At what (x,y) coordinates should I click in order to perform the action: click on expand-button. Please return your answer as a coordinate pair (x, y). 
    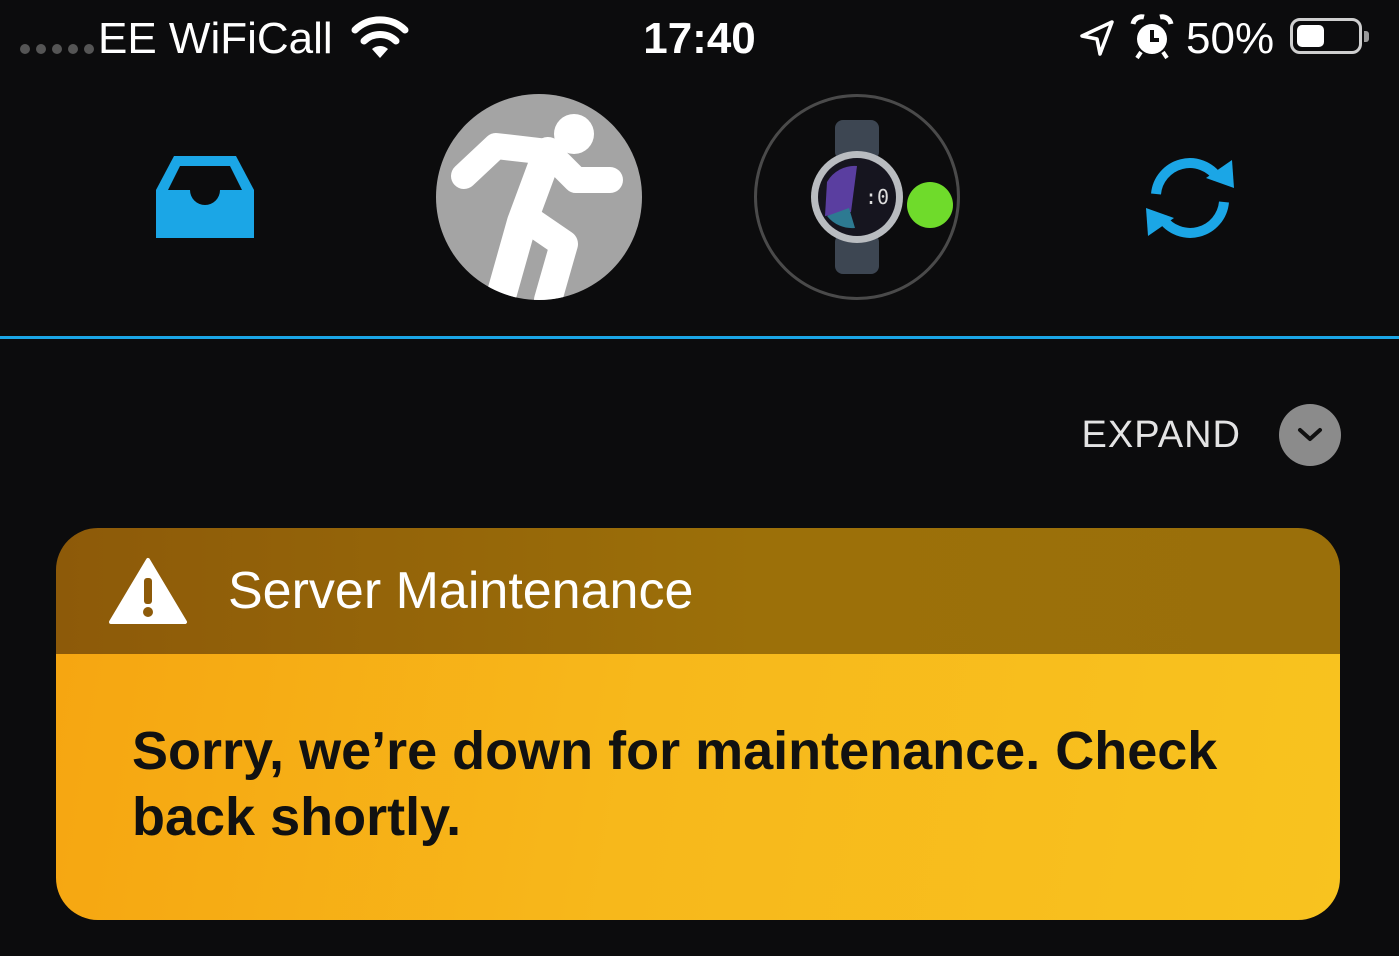
    Looking at the image, I should click on (1310, 435).